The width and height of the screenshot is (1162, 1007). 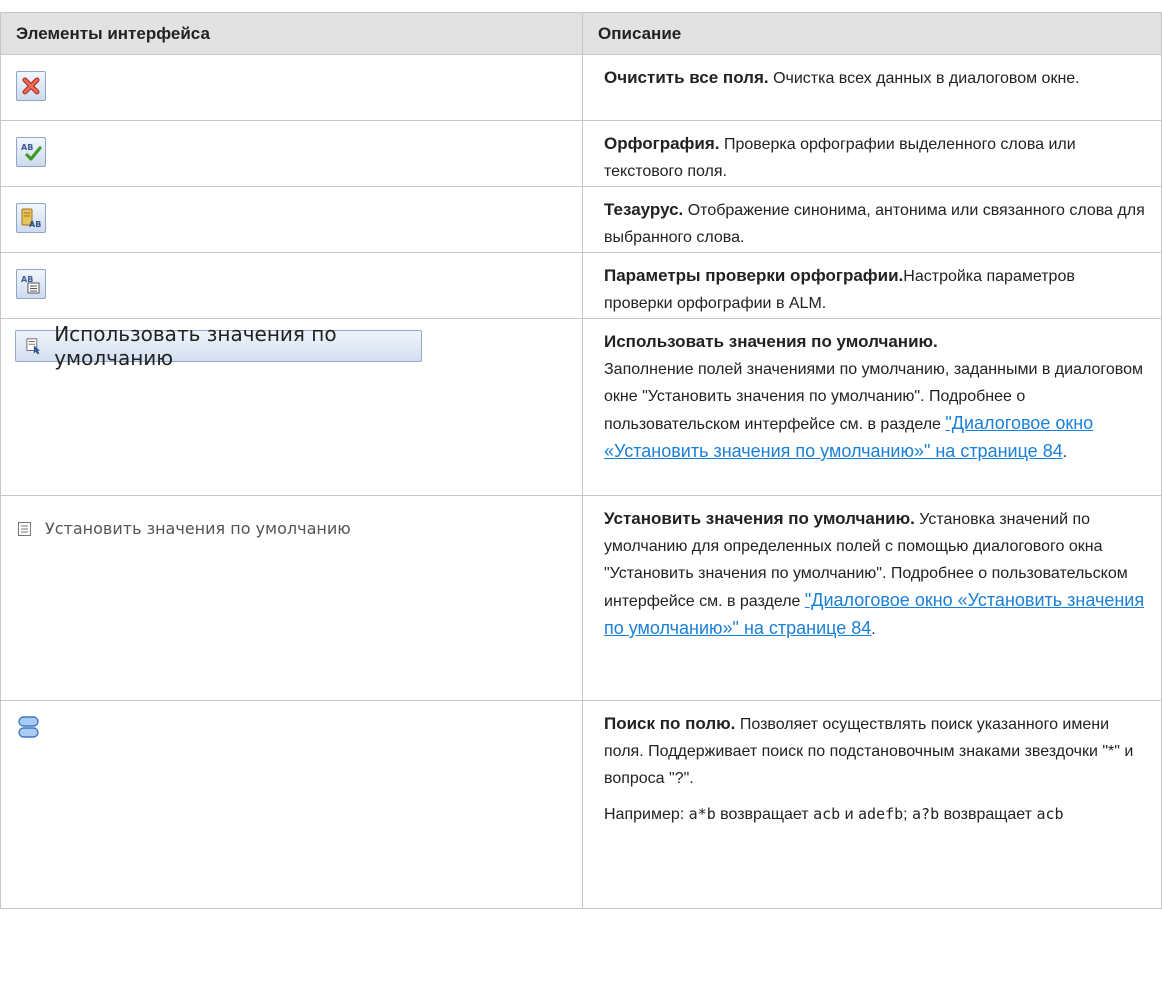 What do you see at coordinates (771, 341) in the screenshot?
I see `description-title: Использовать значения по умолчанию.` at bounding box center [771, 341].